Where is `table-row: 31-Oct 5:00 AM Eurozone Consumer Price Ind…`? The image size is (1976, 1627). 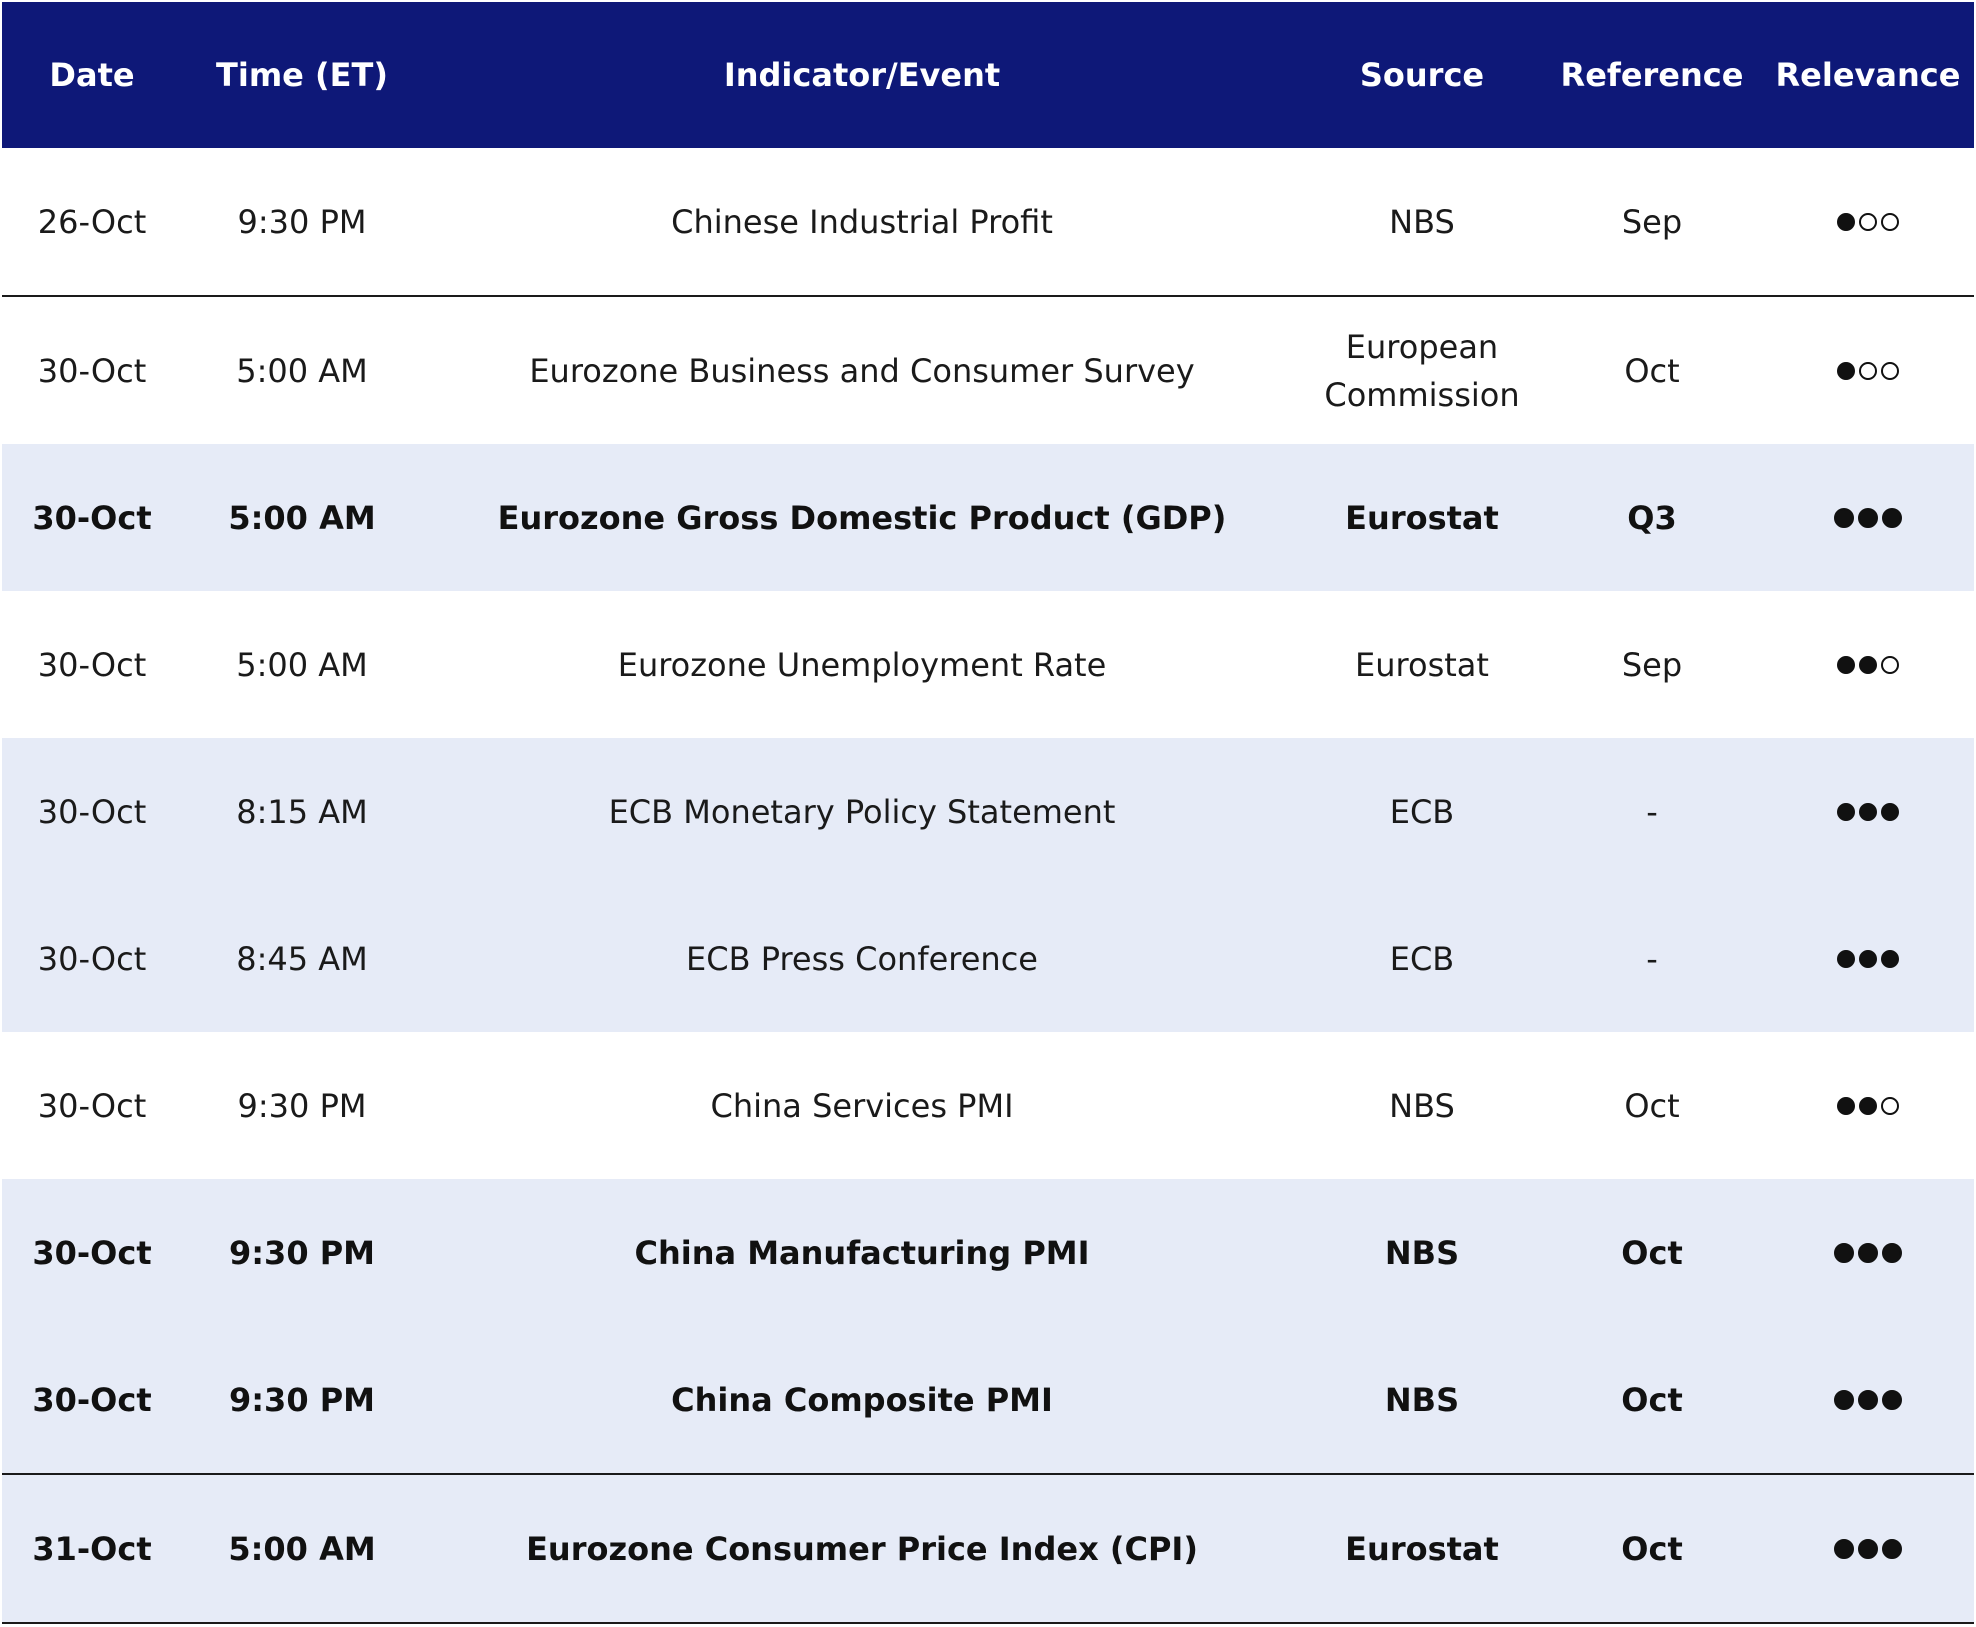 table-row: 31-Oct 5:00 AM Eurozone Consumer Price Ind… is located at coordinates (988, 1548).